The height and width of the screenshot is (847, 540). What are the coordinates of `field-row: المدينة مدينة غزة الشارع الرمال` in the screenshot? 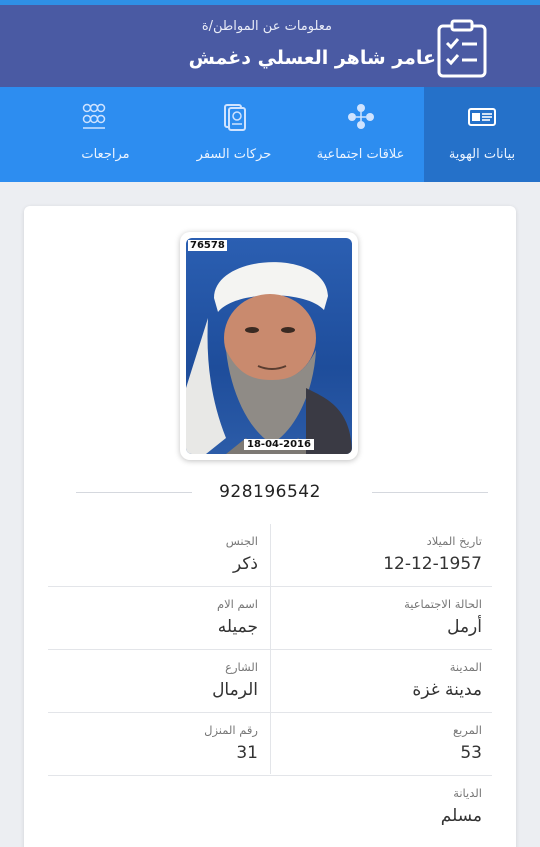 It's located at (270, 681).